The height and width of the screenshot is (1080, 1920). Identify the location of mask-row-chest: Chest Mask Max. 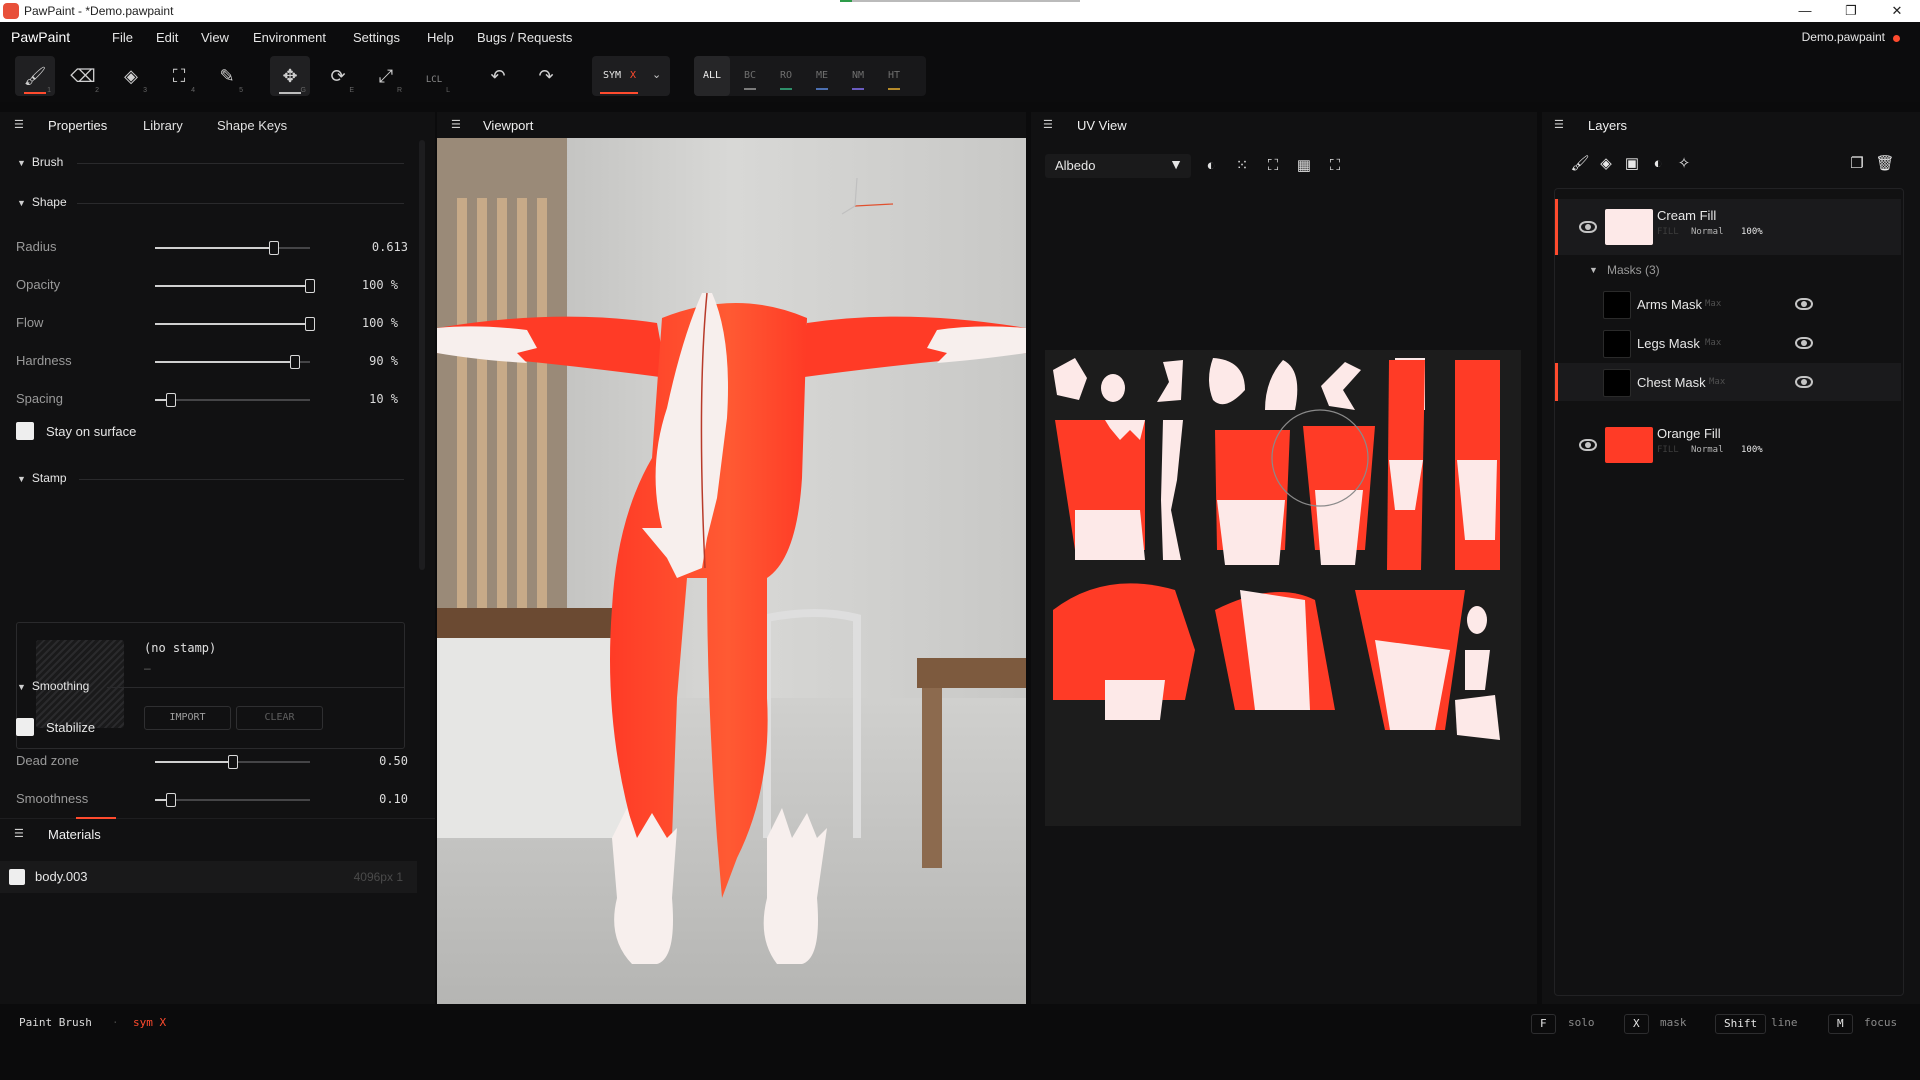
(1728, 382).